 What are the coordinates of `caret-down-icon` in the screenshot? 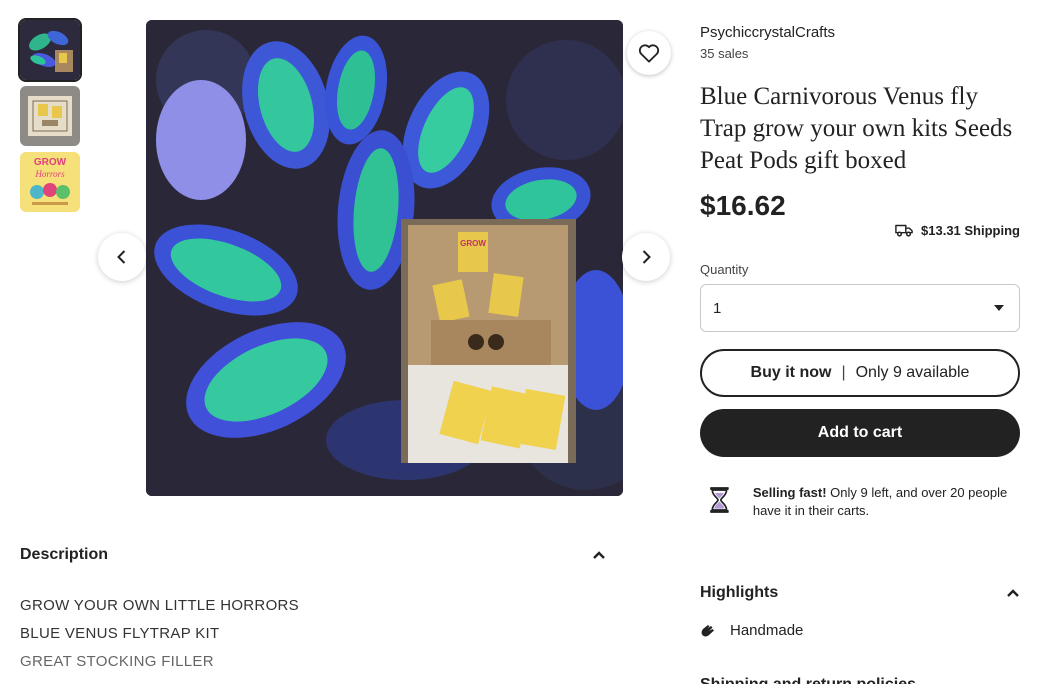 It's located at (999, 308).